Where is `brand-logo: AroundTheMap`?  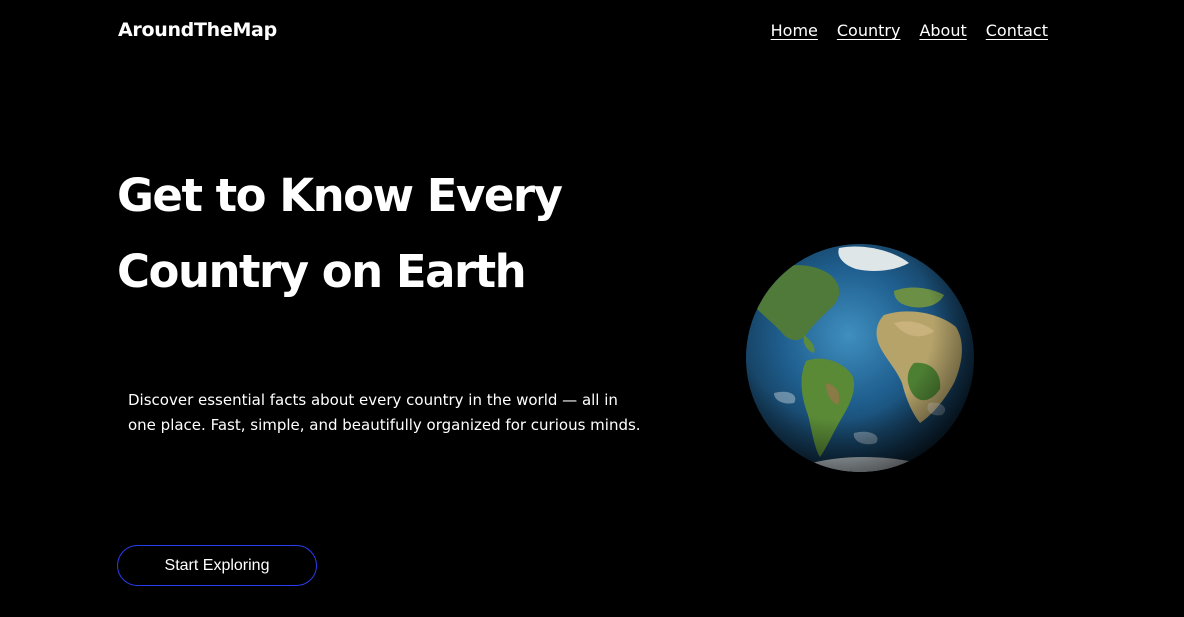 brand-logo: AroundTheMap is located at coordinates (197, 30).